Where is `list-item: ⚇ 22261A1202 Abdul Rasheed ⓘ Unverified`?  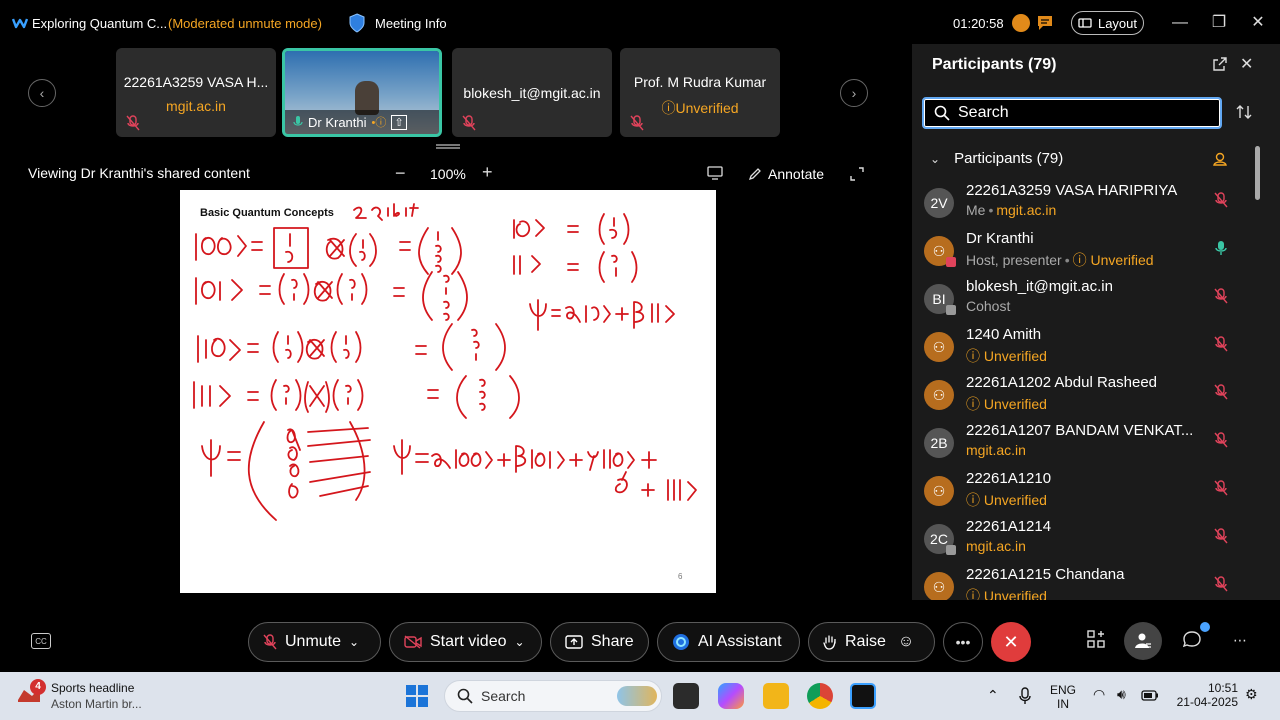
list-item: ⚇ 22261A1202 Abdul Rasheed ⓘ Unverified is located at coordinates (1087, 394).